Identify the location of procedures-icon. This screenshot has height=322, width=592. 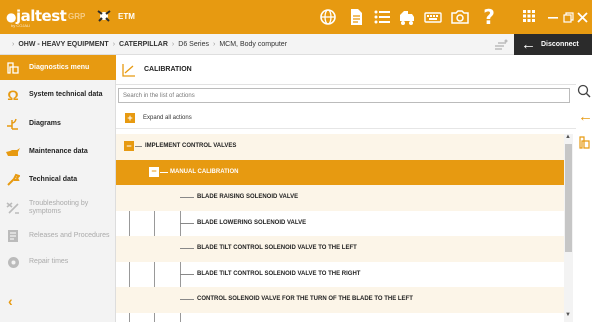
(13, 236).